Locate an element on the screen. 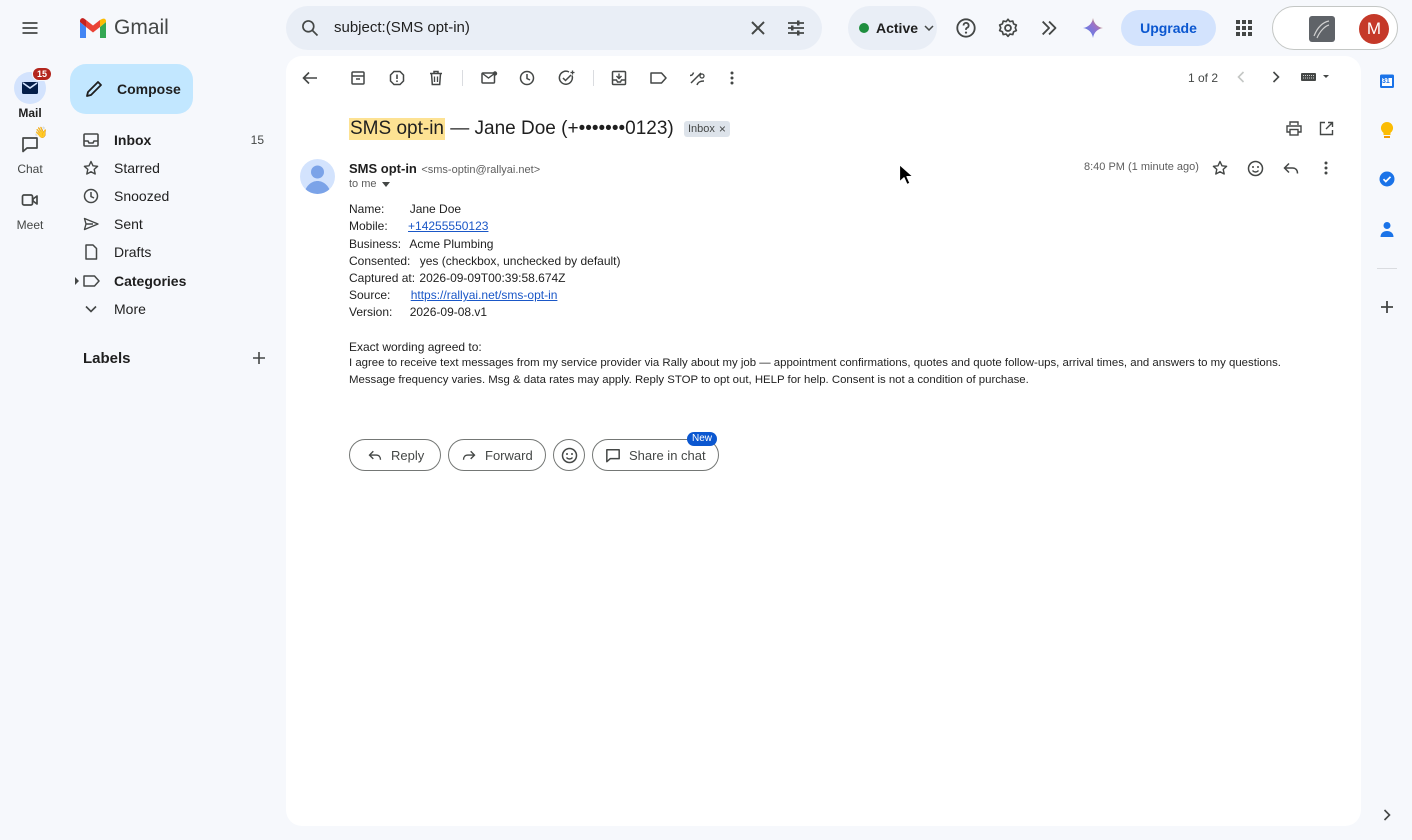 Image resolution: width=1412 pixels, height=840 pixels. account-switcher: M is located at coordinates (1335, 28).